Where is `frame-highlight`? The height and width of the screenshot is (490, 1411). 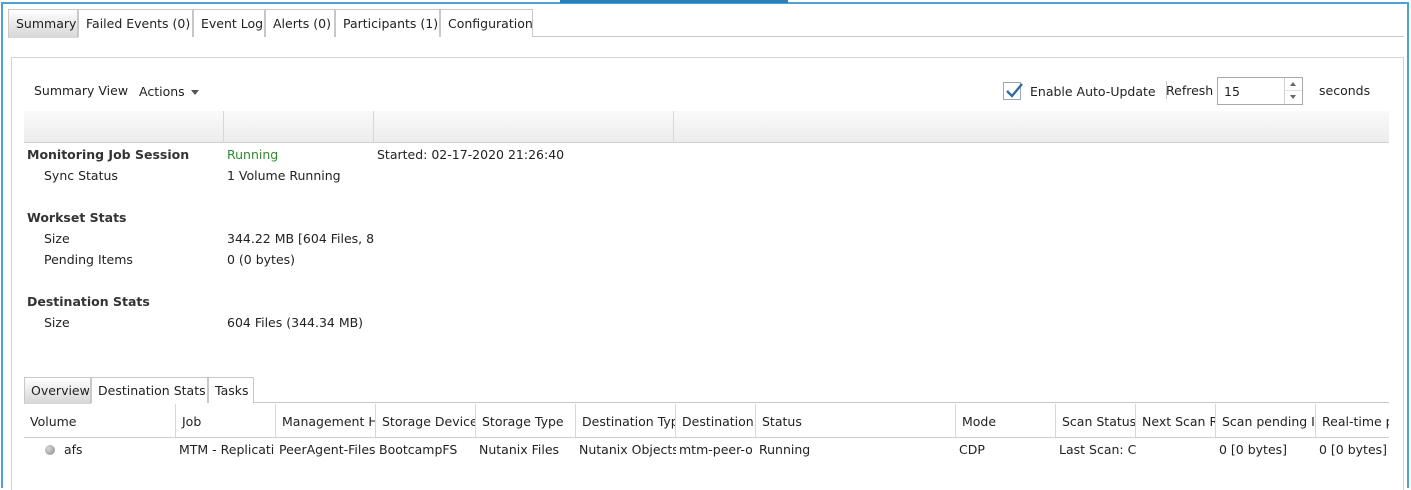 frame-highlight is located at coordinates (674, 1).